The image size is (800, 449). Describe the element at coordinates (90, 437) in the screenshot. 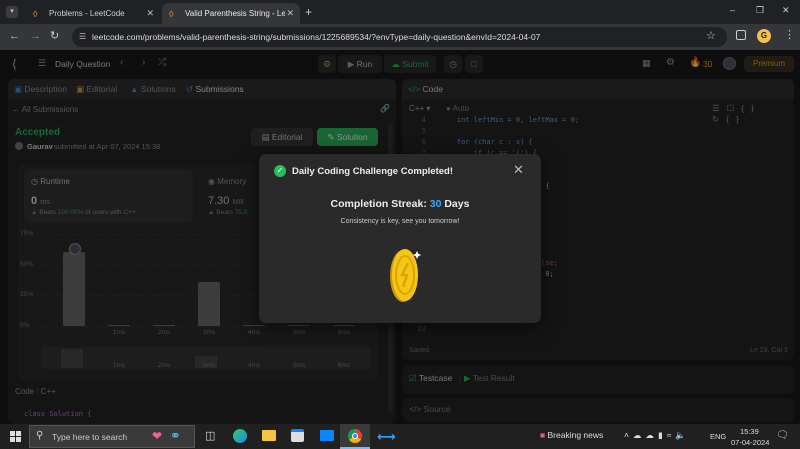

I see `search-placeholder: Type here to search` at that location.